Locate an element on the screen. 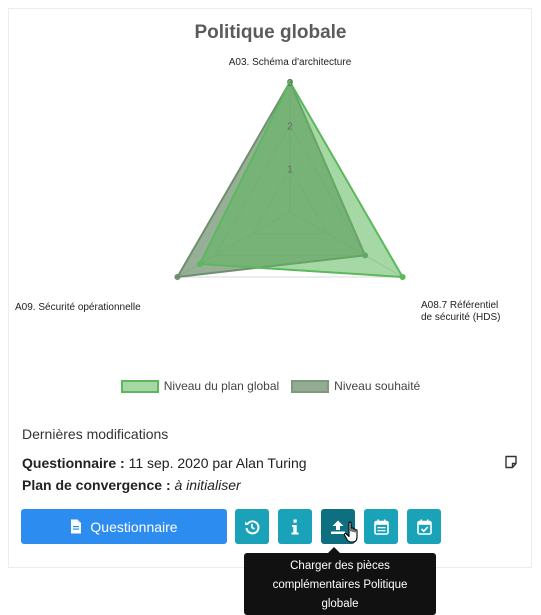  questionnaire-label: Questionnaire : is located at coordinates (73, 463).